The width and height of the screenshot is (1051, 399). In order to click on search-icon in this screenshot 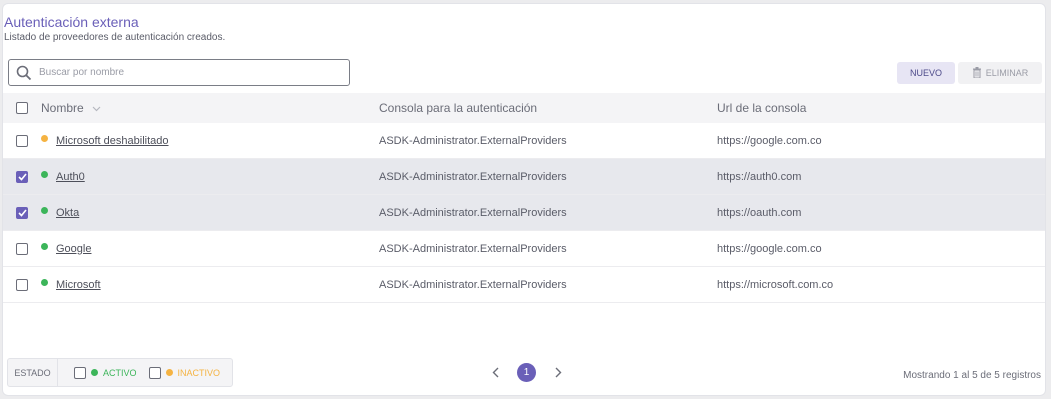, I will do `click(24, 72)`.